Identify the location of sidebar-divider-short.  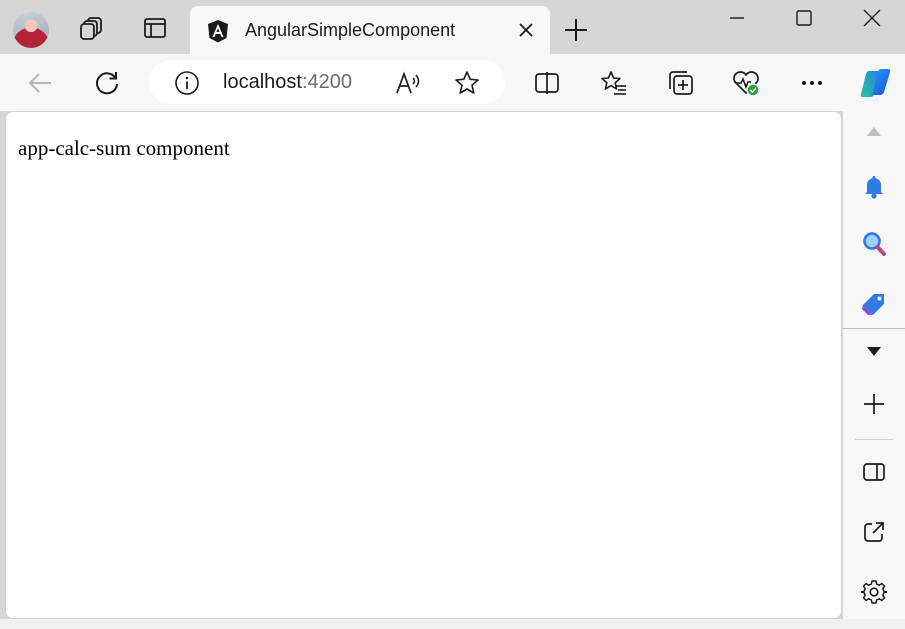
(874, 439).